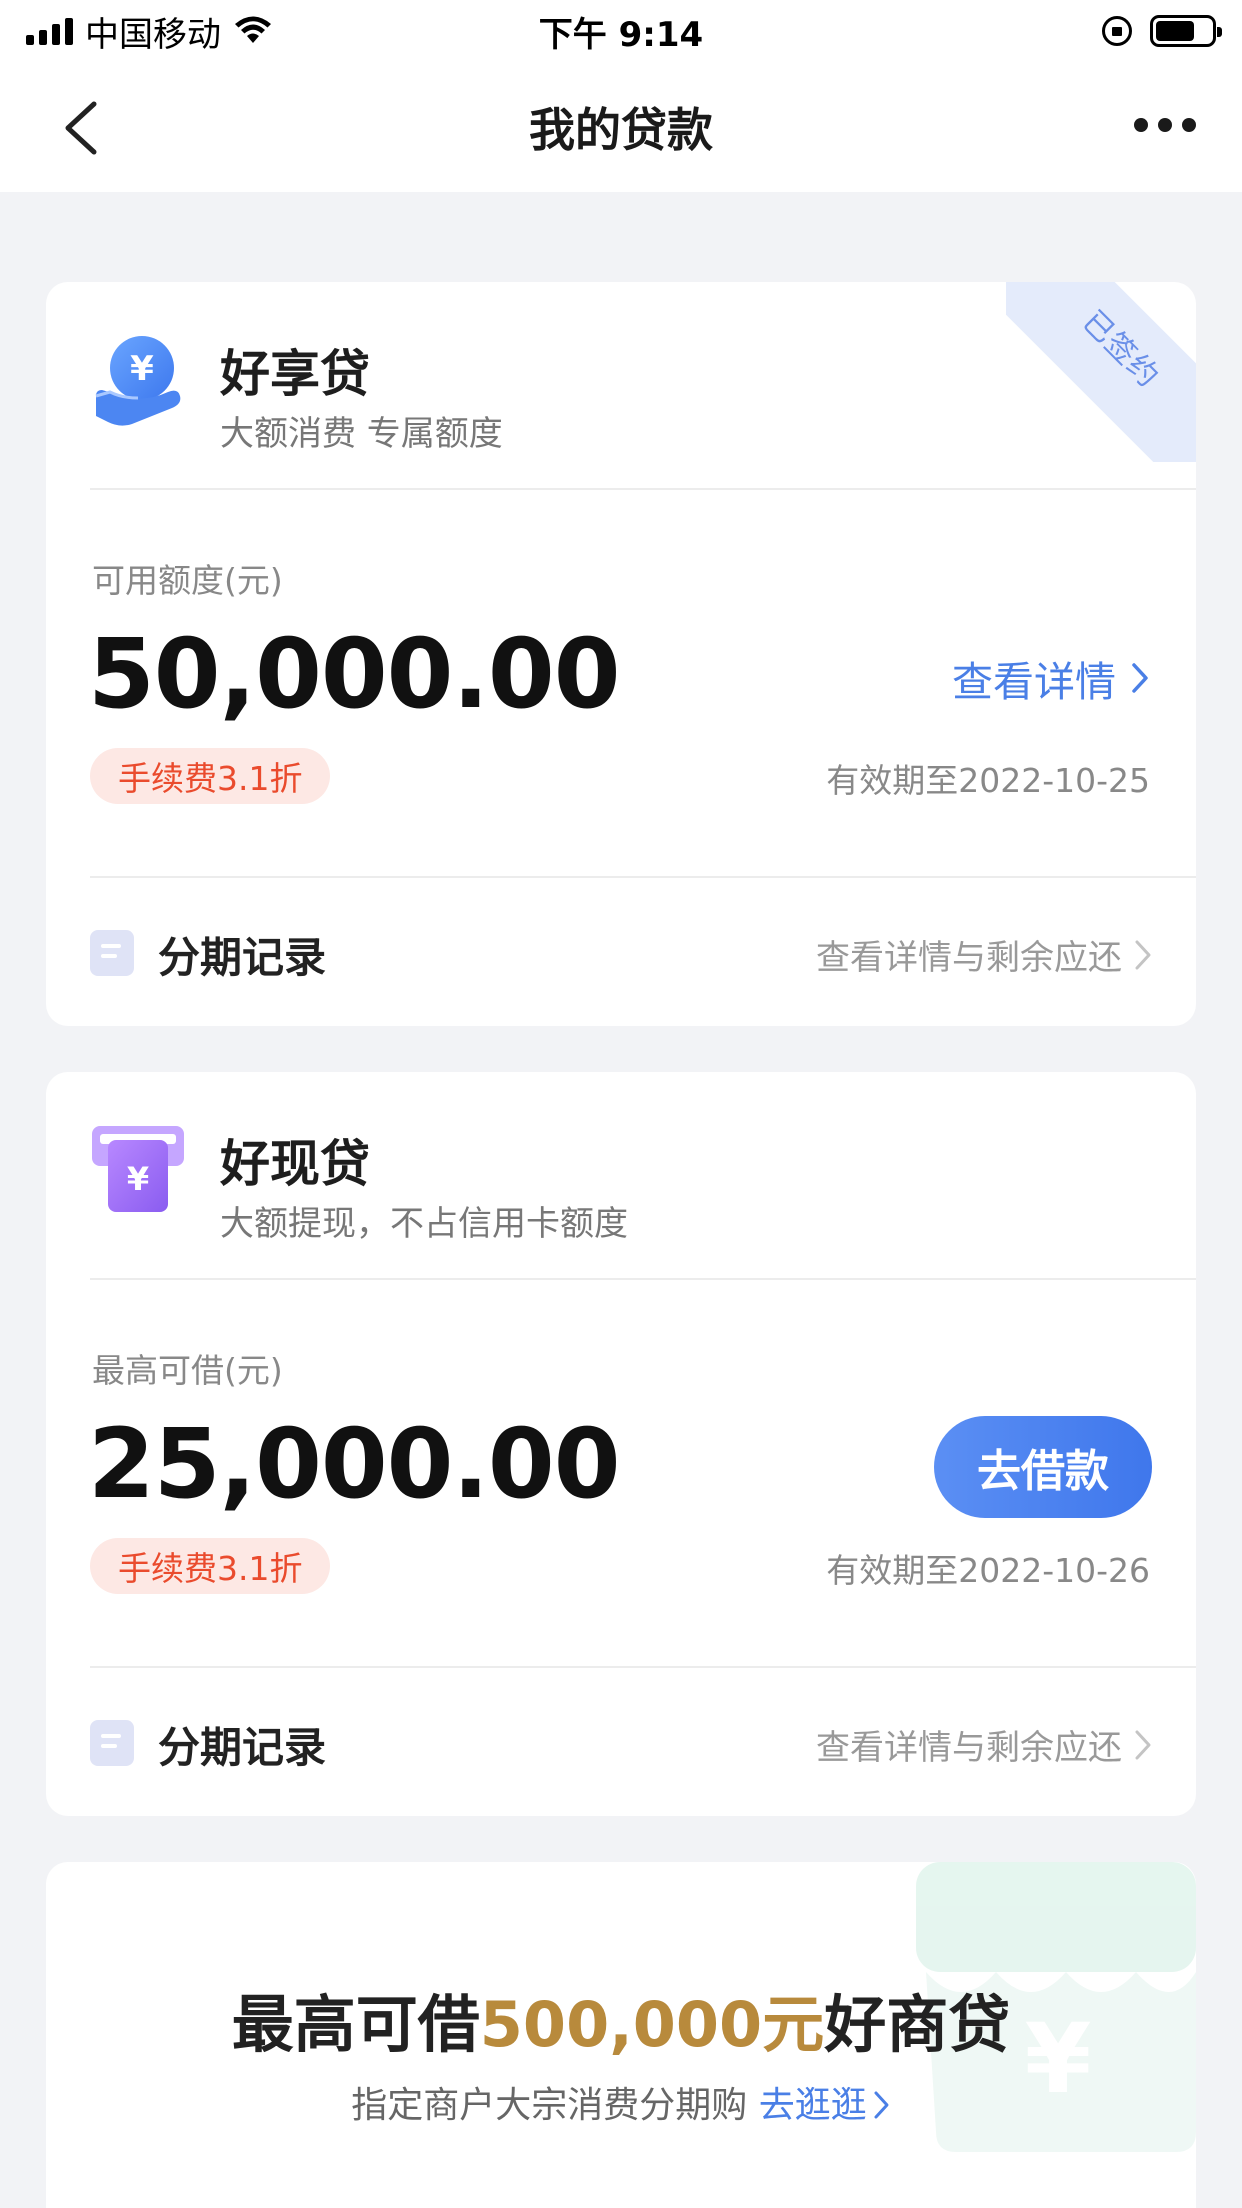 Image resolution: width=1242 pixels, height=2208 pixels. I want to click on promo-card-haoshangdai: ¥ 最高可借500,000元好商贷 指定商户大宗消费分期购 去逛逛, so click(621, 2035).